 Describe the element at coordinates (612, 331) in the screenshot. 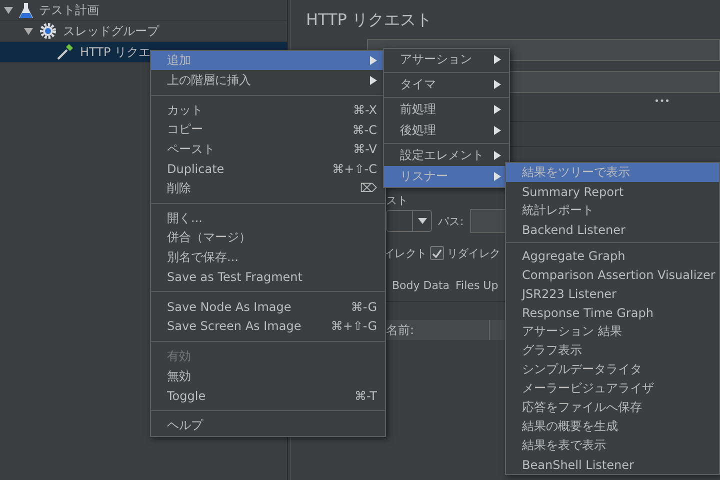

I see `menu-item: アサーション 結果` at that location.